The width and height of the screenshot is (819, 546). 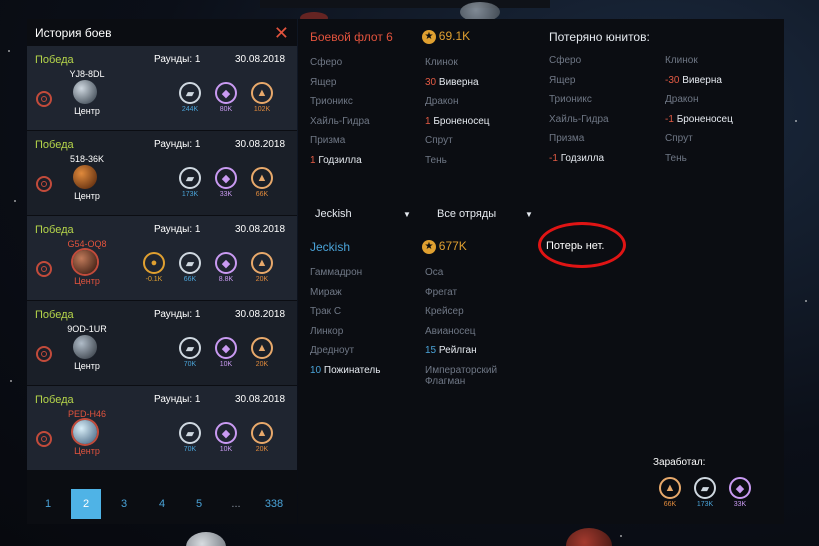 I want to click on resource-value: 8.8K, so click(x=226, y=279).